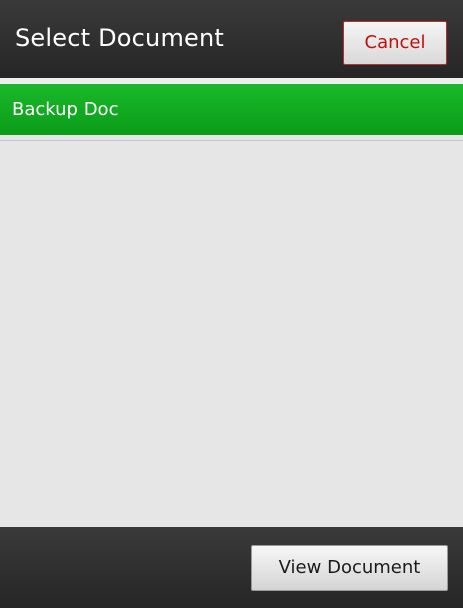  I want to click on list-item-backup-doc: Backup Doc, so click(231, 109).